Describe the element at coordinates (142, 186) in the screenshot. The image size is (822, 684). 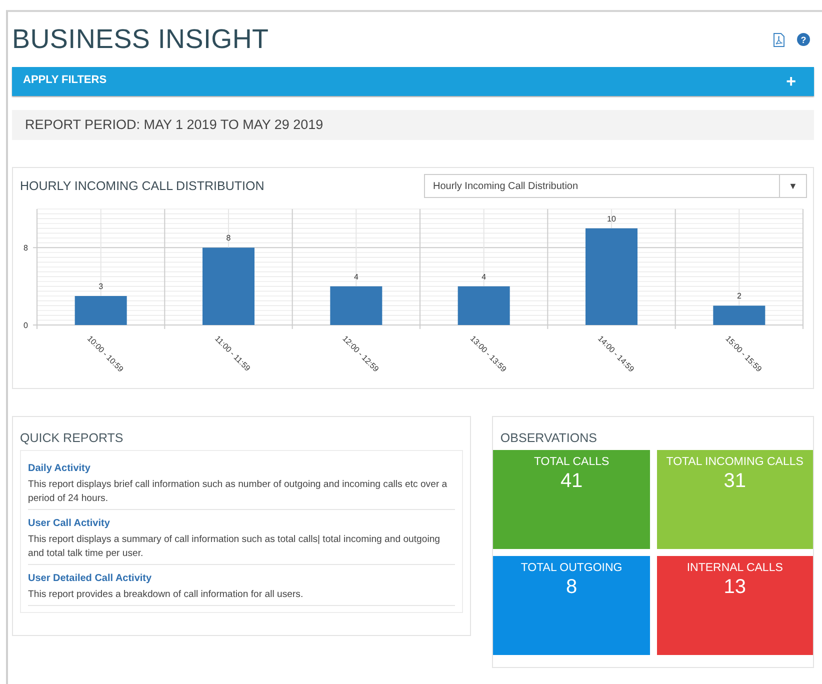
I see `chart-title: HOURLY INCOMING CALL DISTRIBUTION` at that location.